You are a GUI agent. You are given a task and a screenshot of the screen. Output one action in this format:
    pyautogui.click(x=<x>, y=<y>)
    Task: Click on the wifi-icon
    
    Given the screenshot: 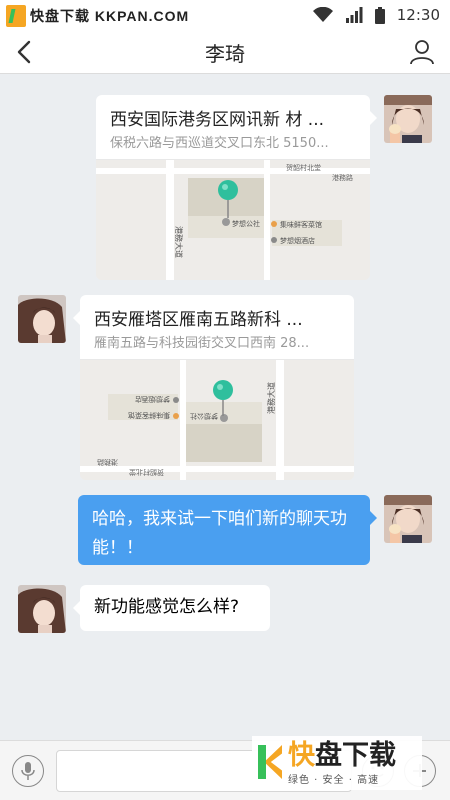 What is the action you would take?
    pyautogui.click(x=322, y=14)
    